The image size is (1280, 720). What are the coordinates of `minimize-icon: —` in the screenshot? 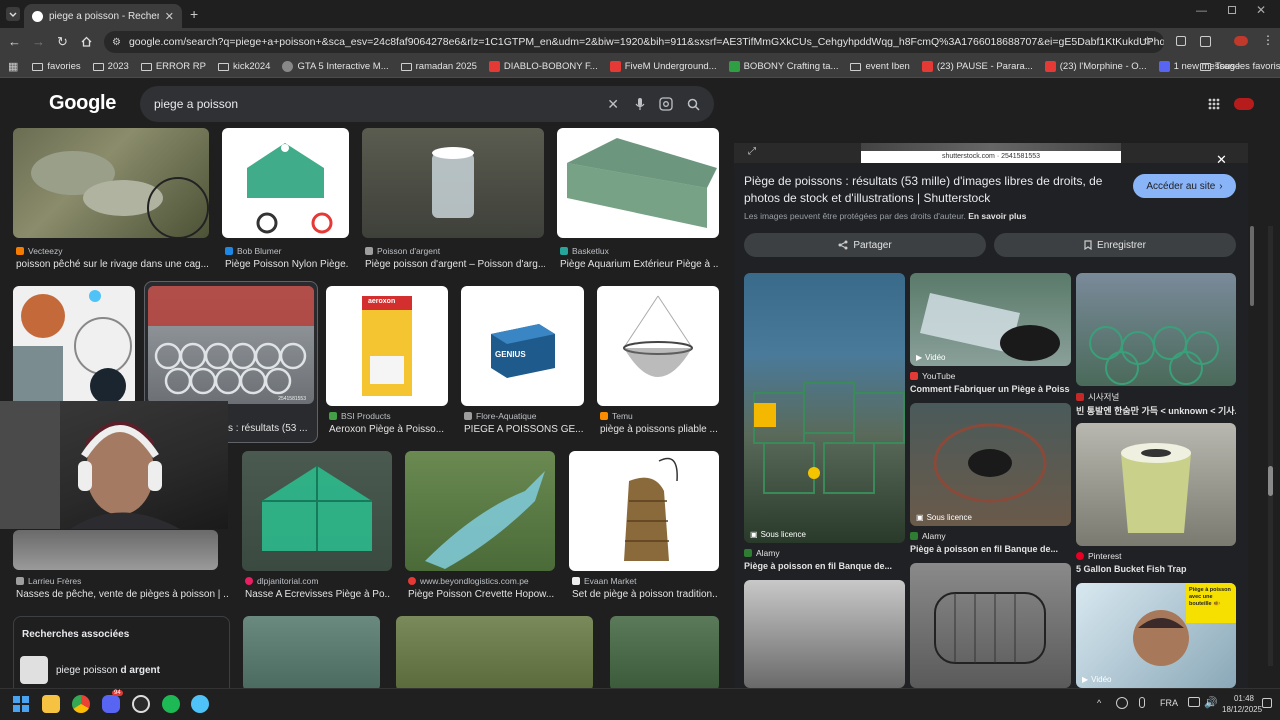 It's located at (1201, 11).